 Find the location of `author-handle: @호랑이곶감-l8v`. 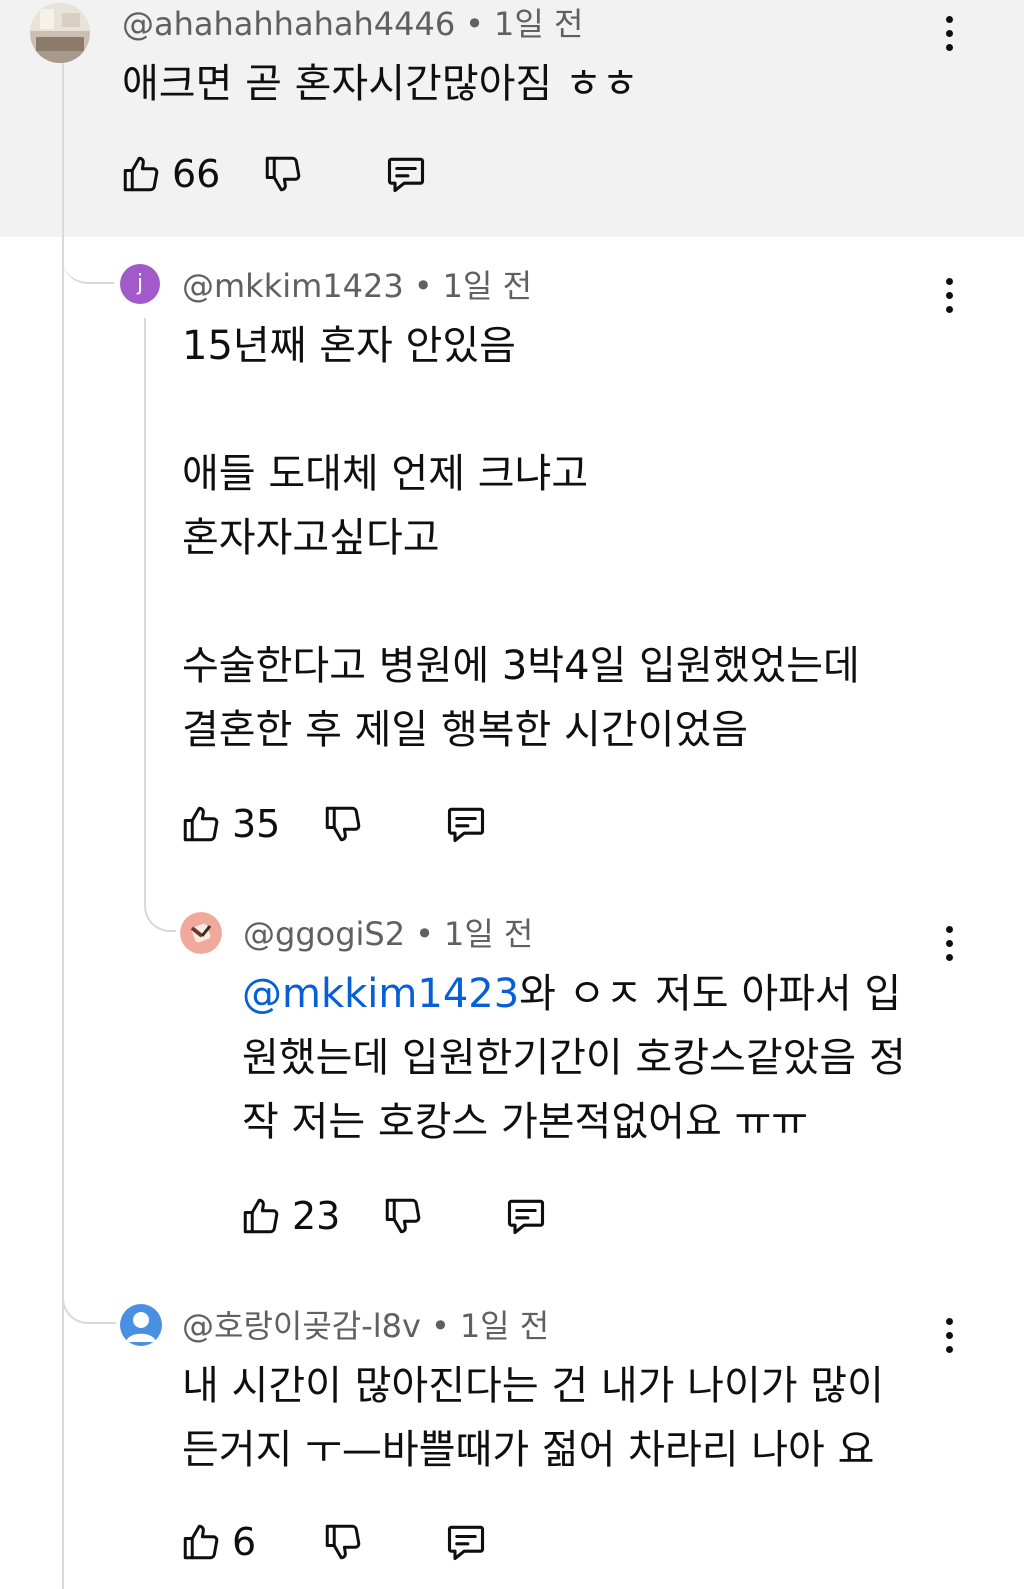

author-handle: @호랑이곶감-l8v is located at coordinates (301, 1326).